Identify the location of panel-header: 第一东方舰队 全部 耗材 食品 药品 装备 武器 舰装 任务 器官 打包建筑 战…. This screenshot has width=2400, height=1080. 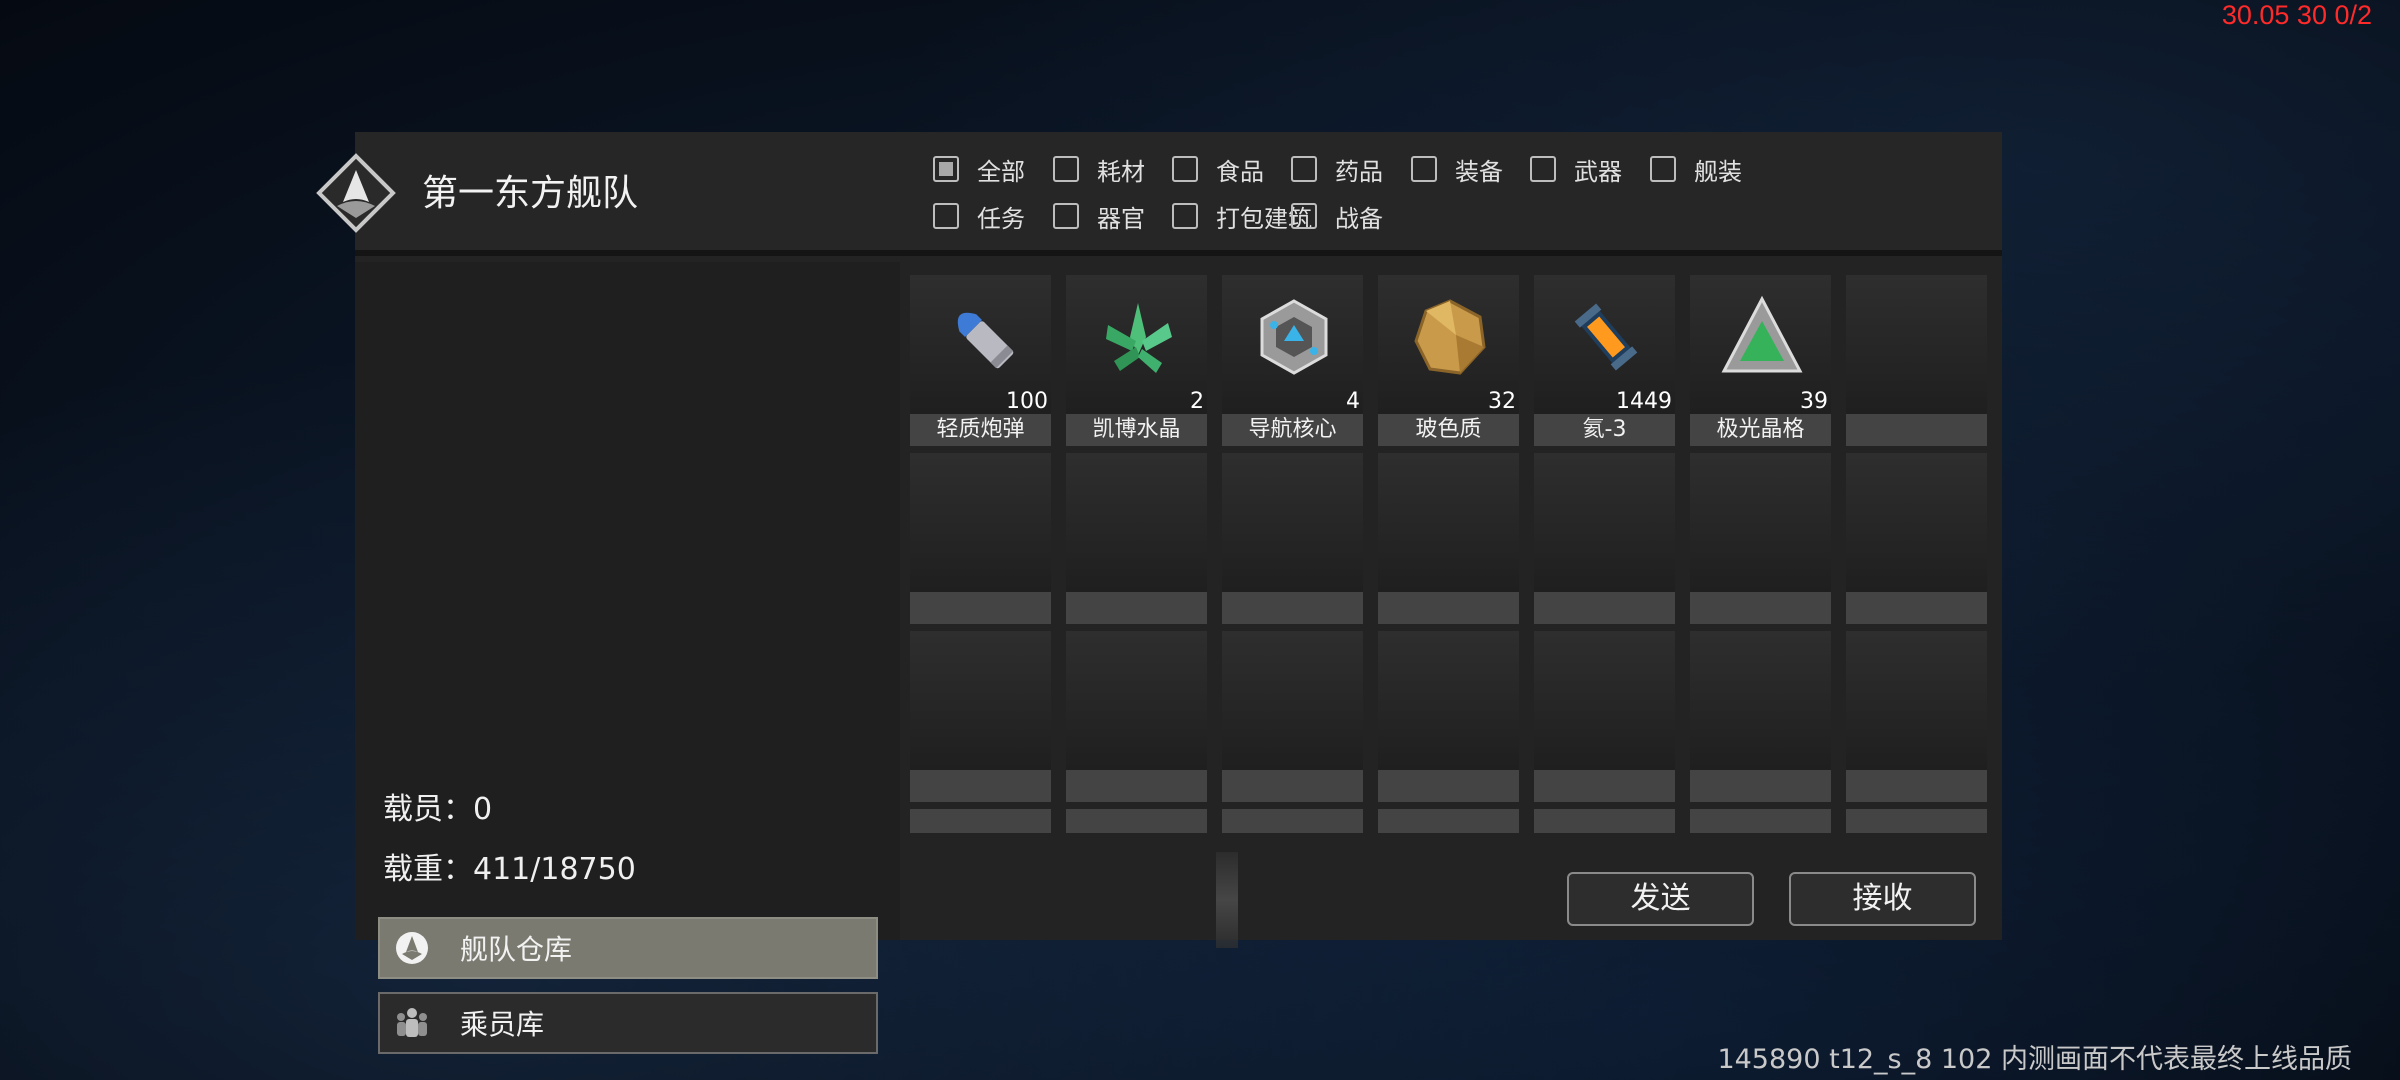
(1159, 194).